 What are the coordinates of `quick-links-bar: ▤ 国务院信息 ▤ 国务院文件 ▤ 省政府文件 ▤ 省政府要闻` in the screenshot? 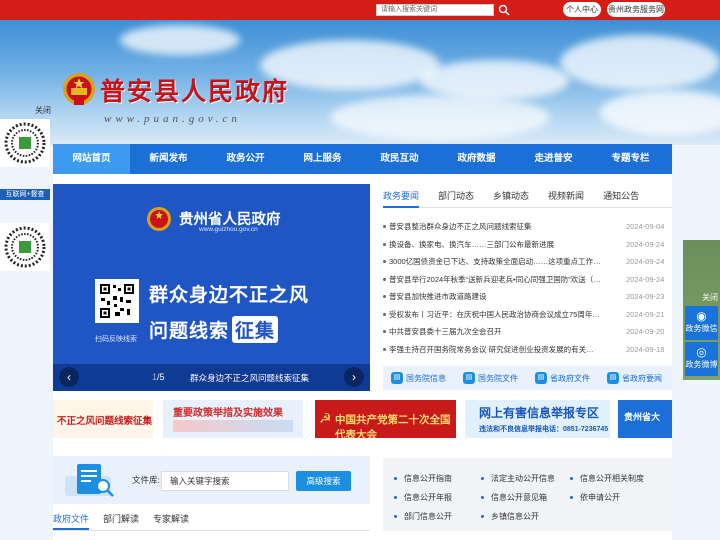 It's located at (527, 378).